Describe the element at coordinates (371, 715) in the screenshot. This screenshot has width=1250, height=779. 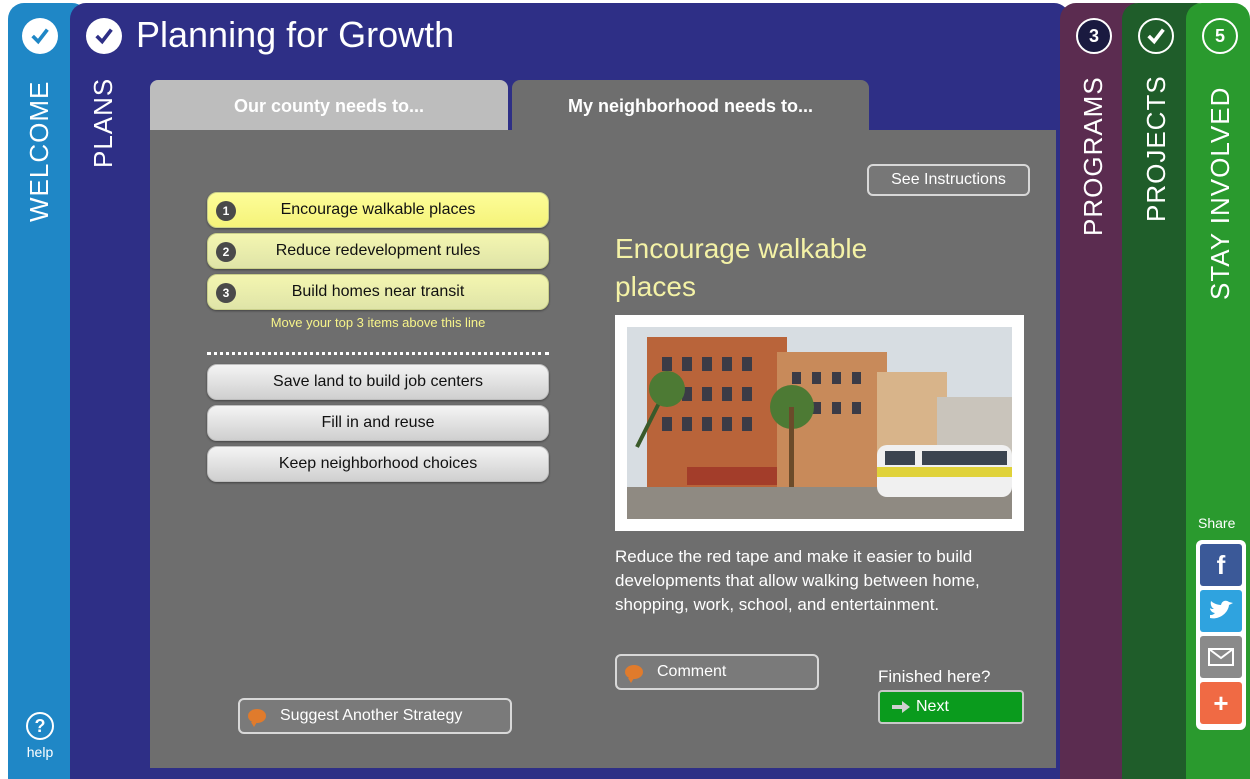
I see `suggest-strategy-label: Suggest Another Strategy` at that location.